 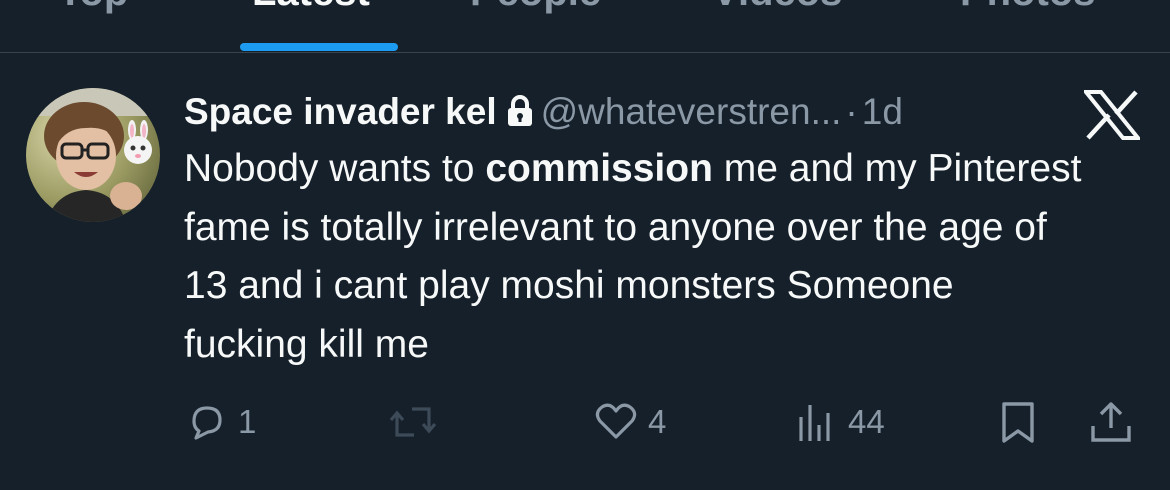 I want to click on share-button, so click(x=1111, y=422).